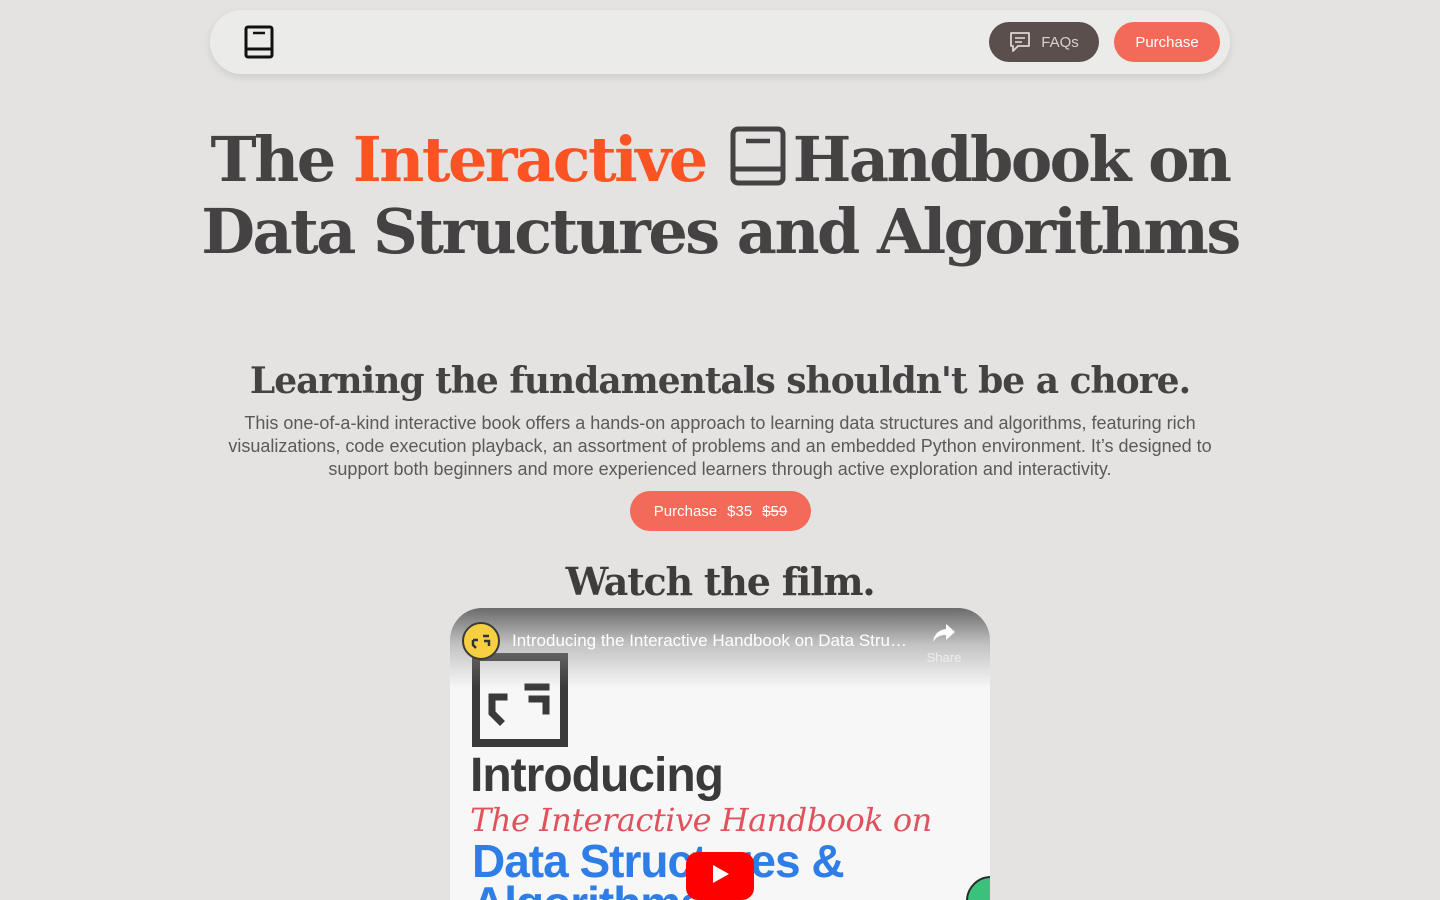 The width and height of the screenshot is (1440, 900). What do you see at coordinates (944, 636) in the screenshot?
I see `share-arrow-icon` at bounding box center [944, 636].